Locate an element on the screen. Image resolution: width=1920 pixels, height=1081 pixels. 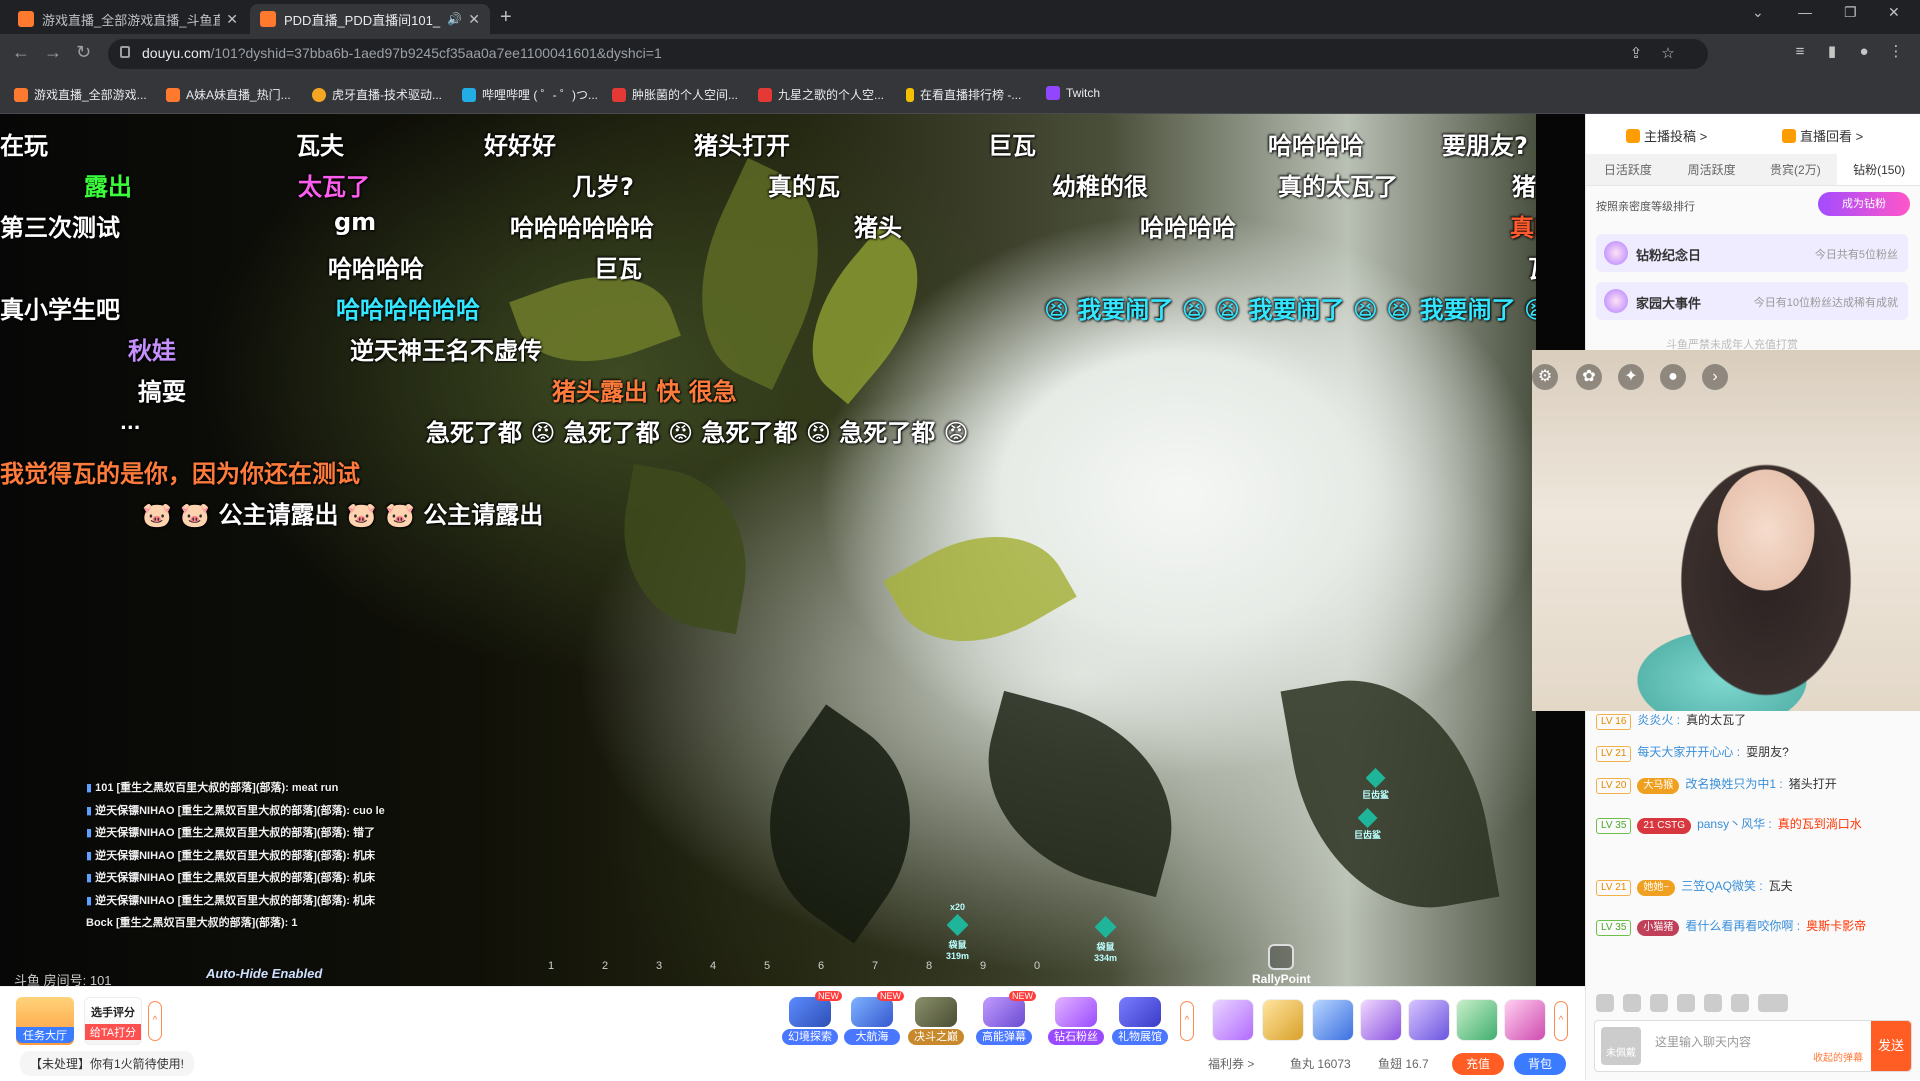
become-fan-button: 成为钻粉 is located at coordinates (1864, 204).